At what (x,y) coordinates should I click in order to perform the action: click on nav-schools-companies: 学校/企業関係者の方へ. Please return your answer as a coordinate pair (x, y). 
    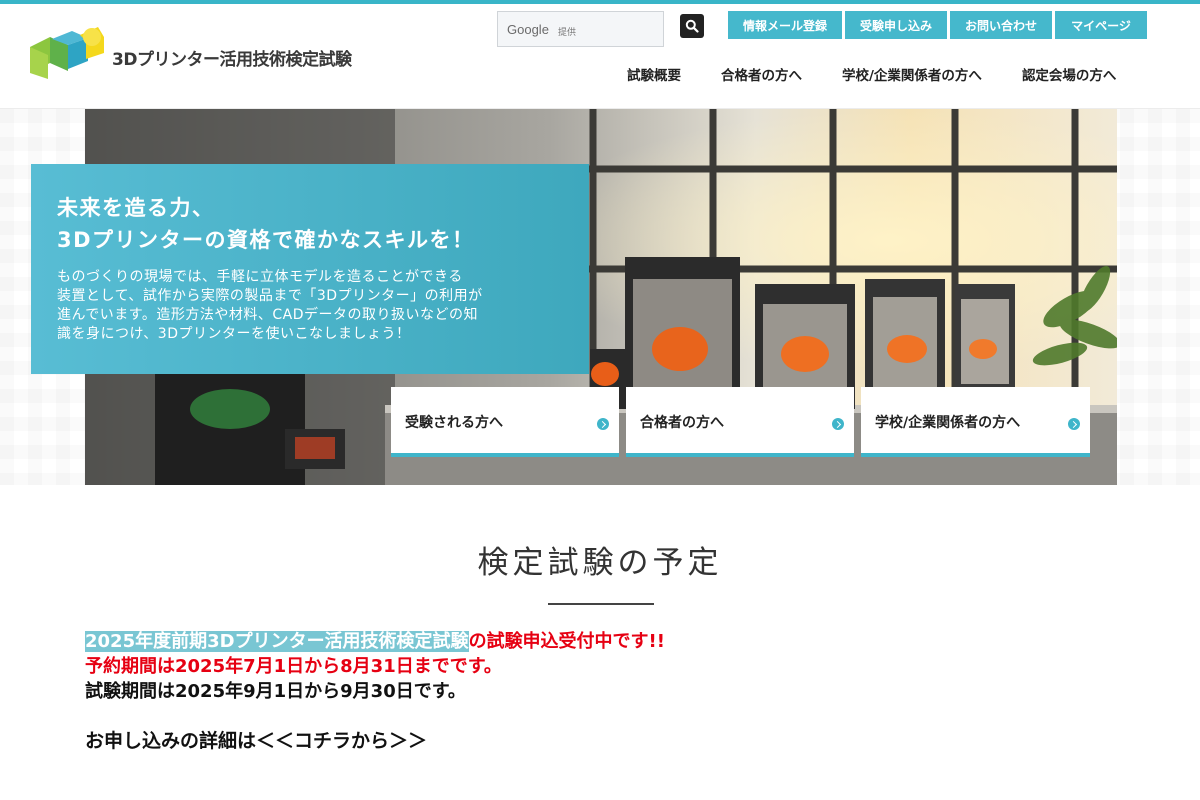
    Looking at the image, I should click on (912, 74).